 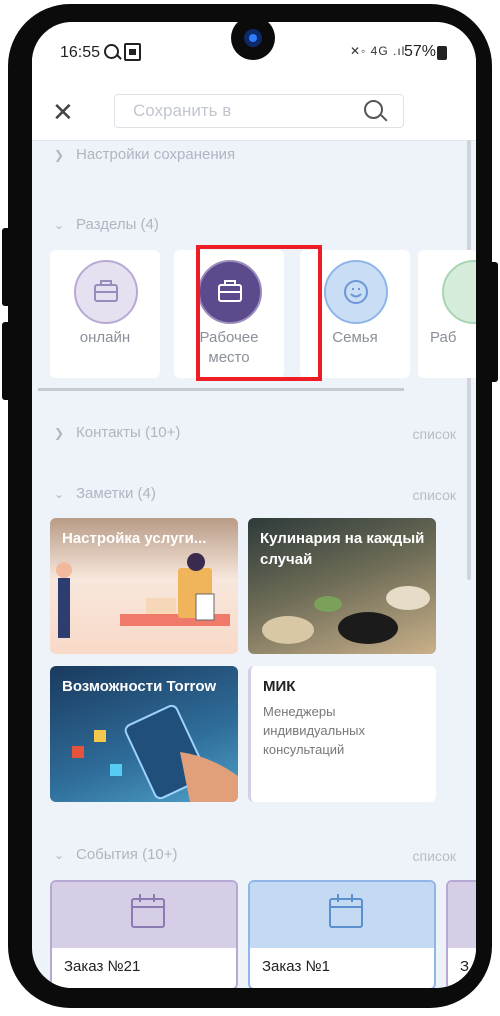 What do you see at coordinates (80, 52) in the screenshot?
I see `status-time: 16:55` at bounding box center [80, 52].